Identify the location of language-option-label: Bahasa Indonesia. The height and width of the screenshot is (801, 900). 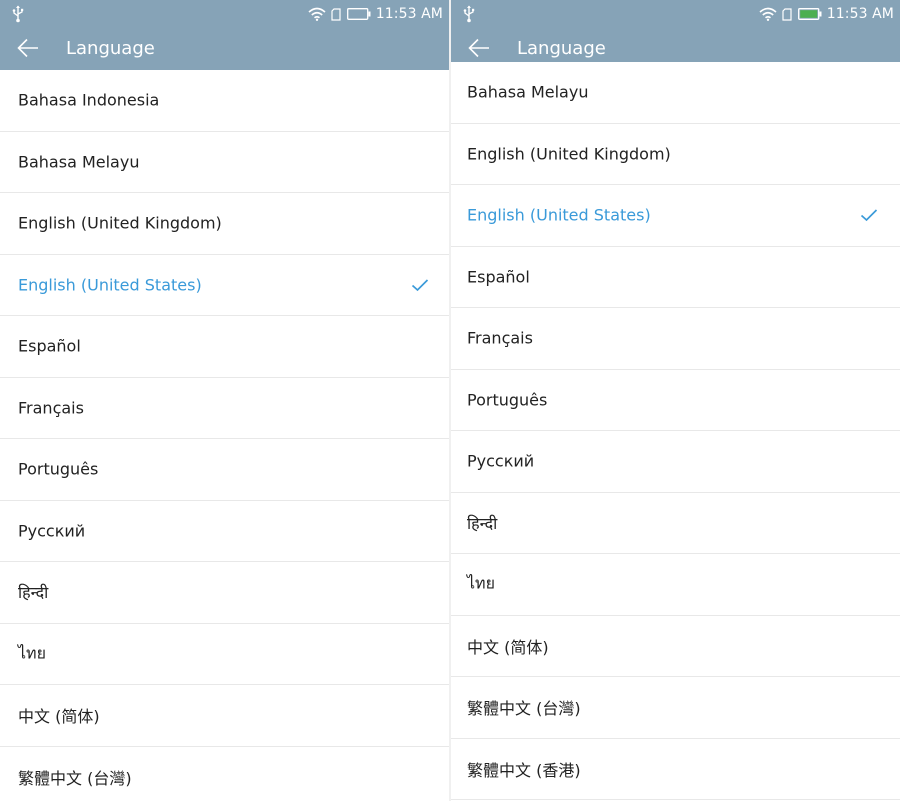
(89, 100).